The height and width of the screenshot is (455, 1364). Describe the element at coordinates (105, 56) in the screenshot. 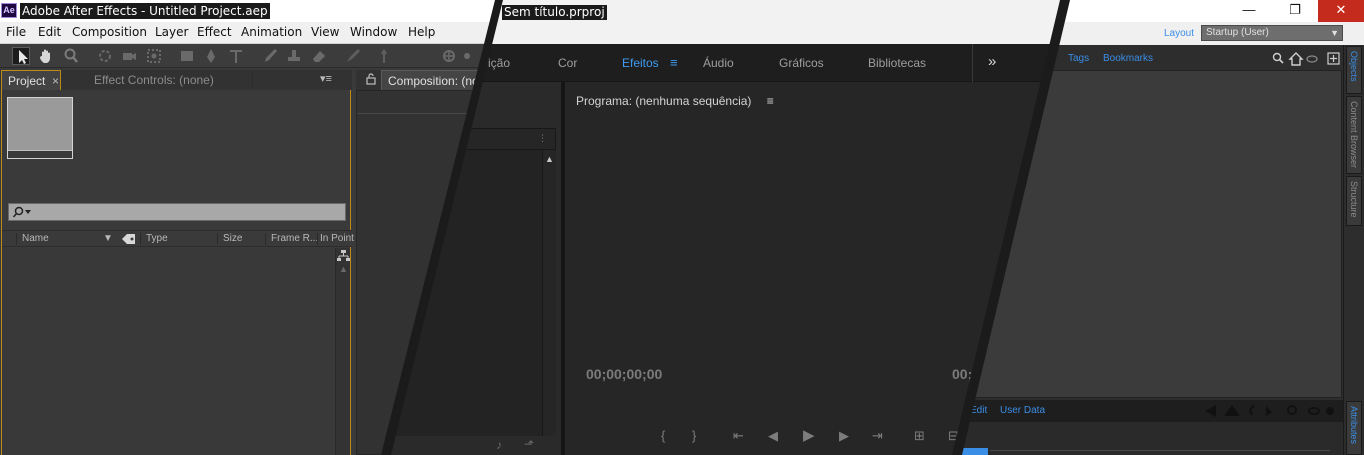

I see `rotate-tool-icon` at that location.